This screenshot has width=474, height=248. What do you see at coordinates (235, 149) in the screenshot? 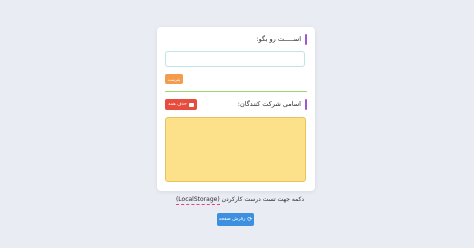
I see `participants-list` at bounding box center [235, 149].